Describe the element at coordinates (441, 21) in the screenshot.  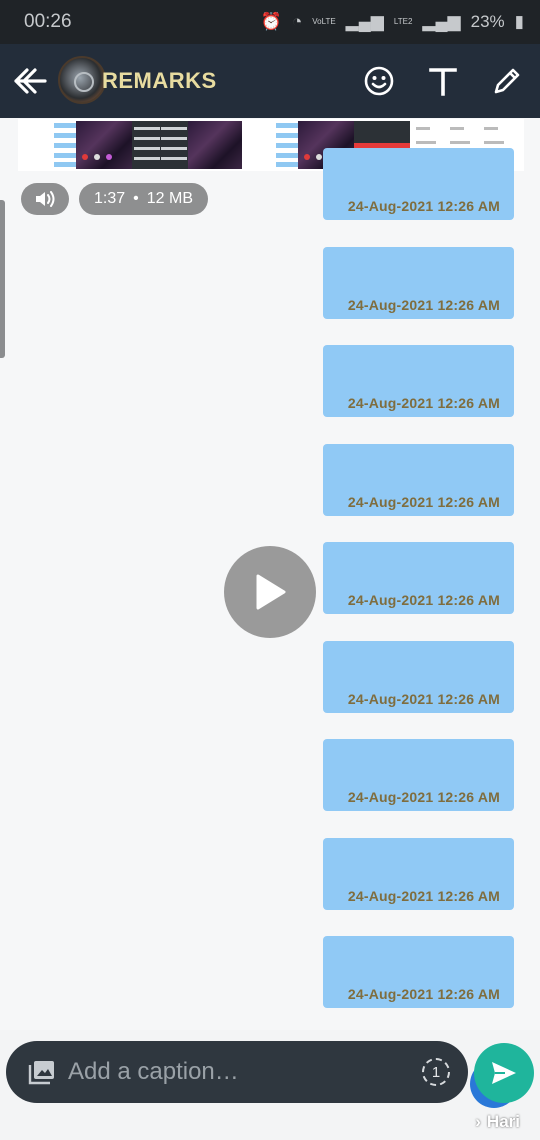
I see `signal-icon-2: ▂▄▆` at that location.